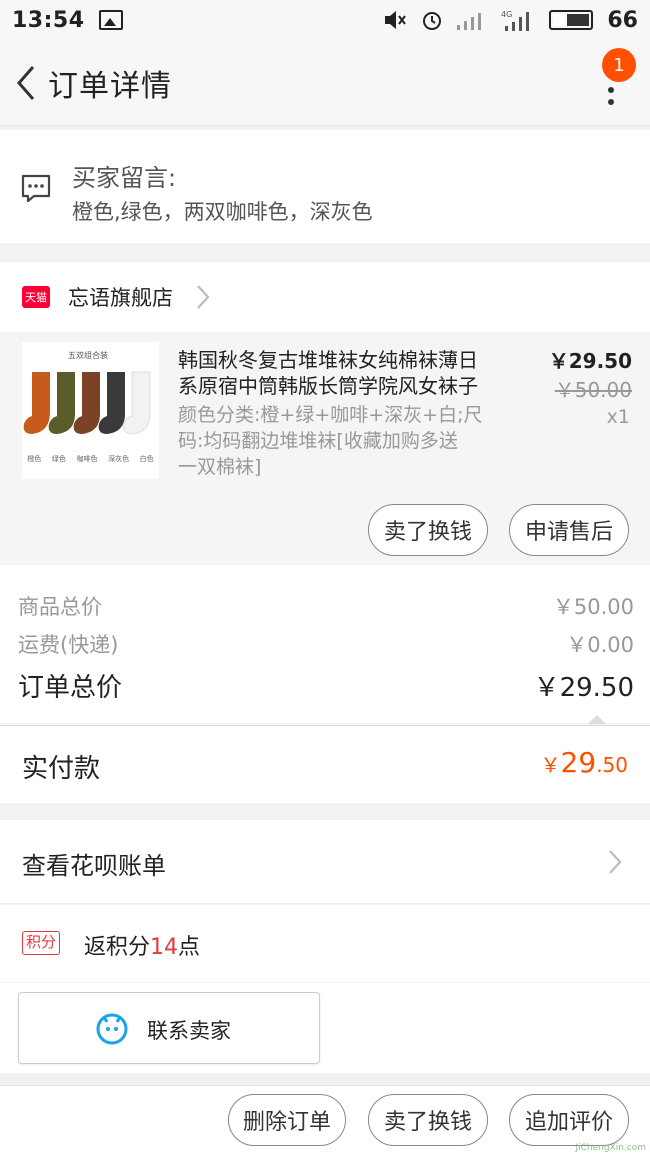  What do you see at coordinates (506, 14) in the screenshot?
I see `svg-text: 4G` at bounding box center [506, 14].